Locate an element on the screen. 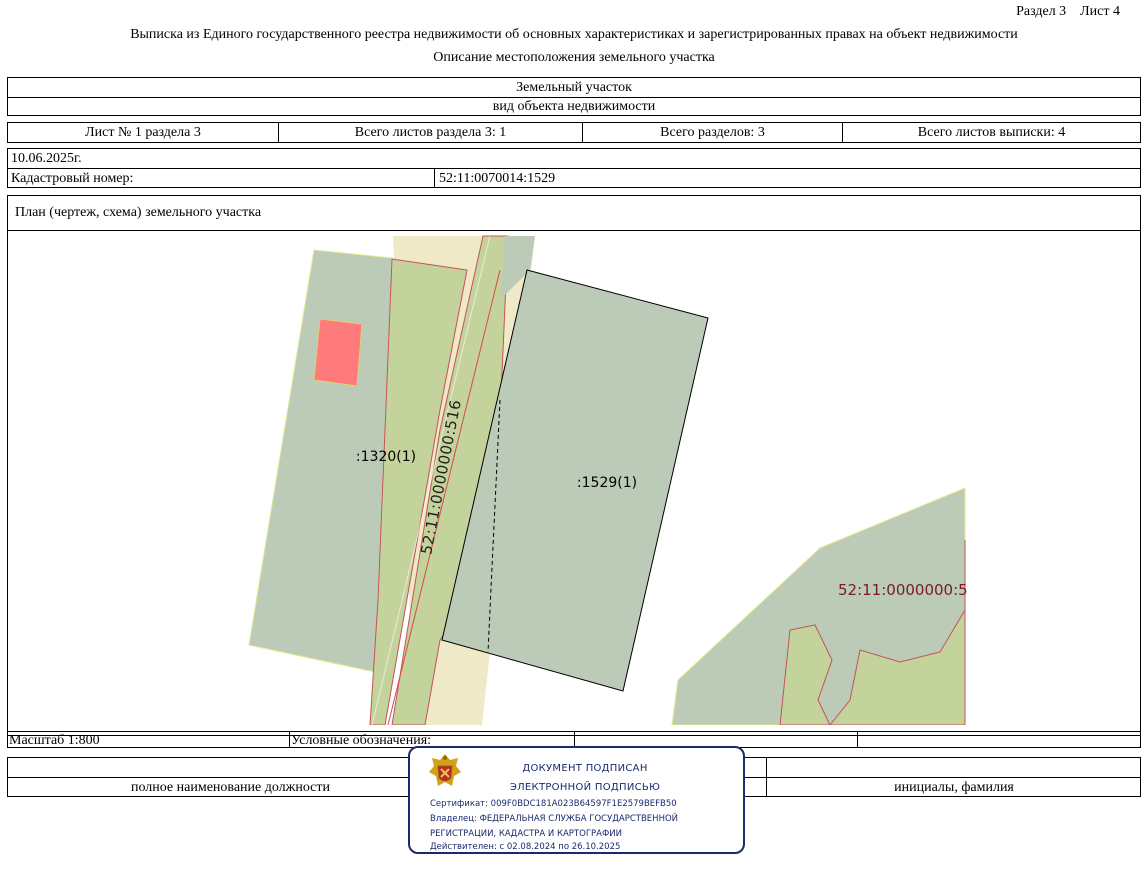 This screenshot has width=1148, height=875. extract-date: 10.06.2025г. is located at coordinates (46, 158).